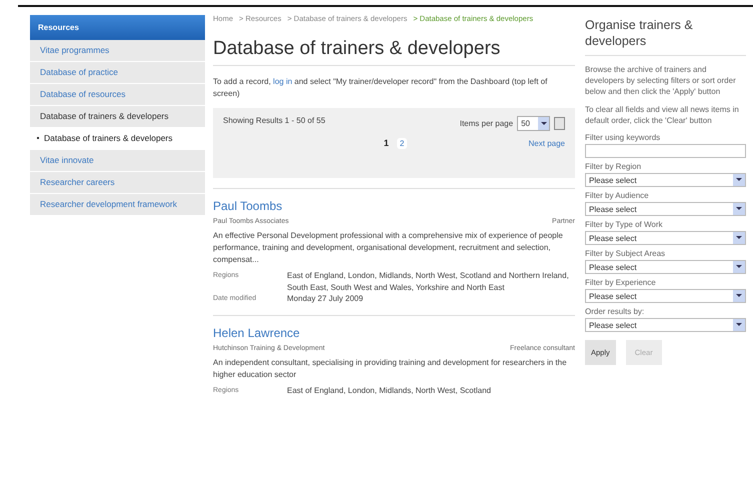 This screenshot has width=753, height=479. I want to click on login-link: log in, so click(282, 81).